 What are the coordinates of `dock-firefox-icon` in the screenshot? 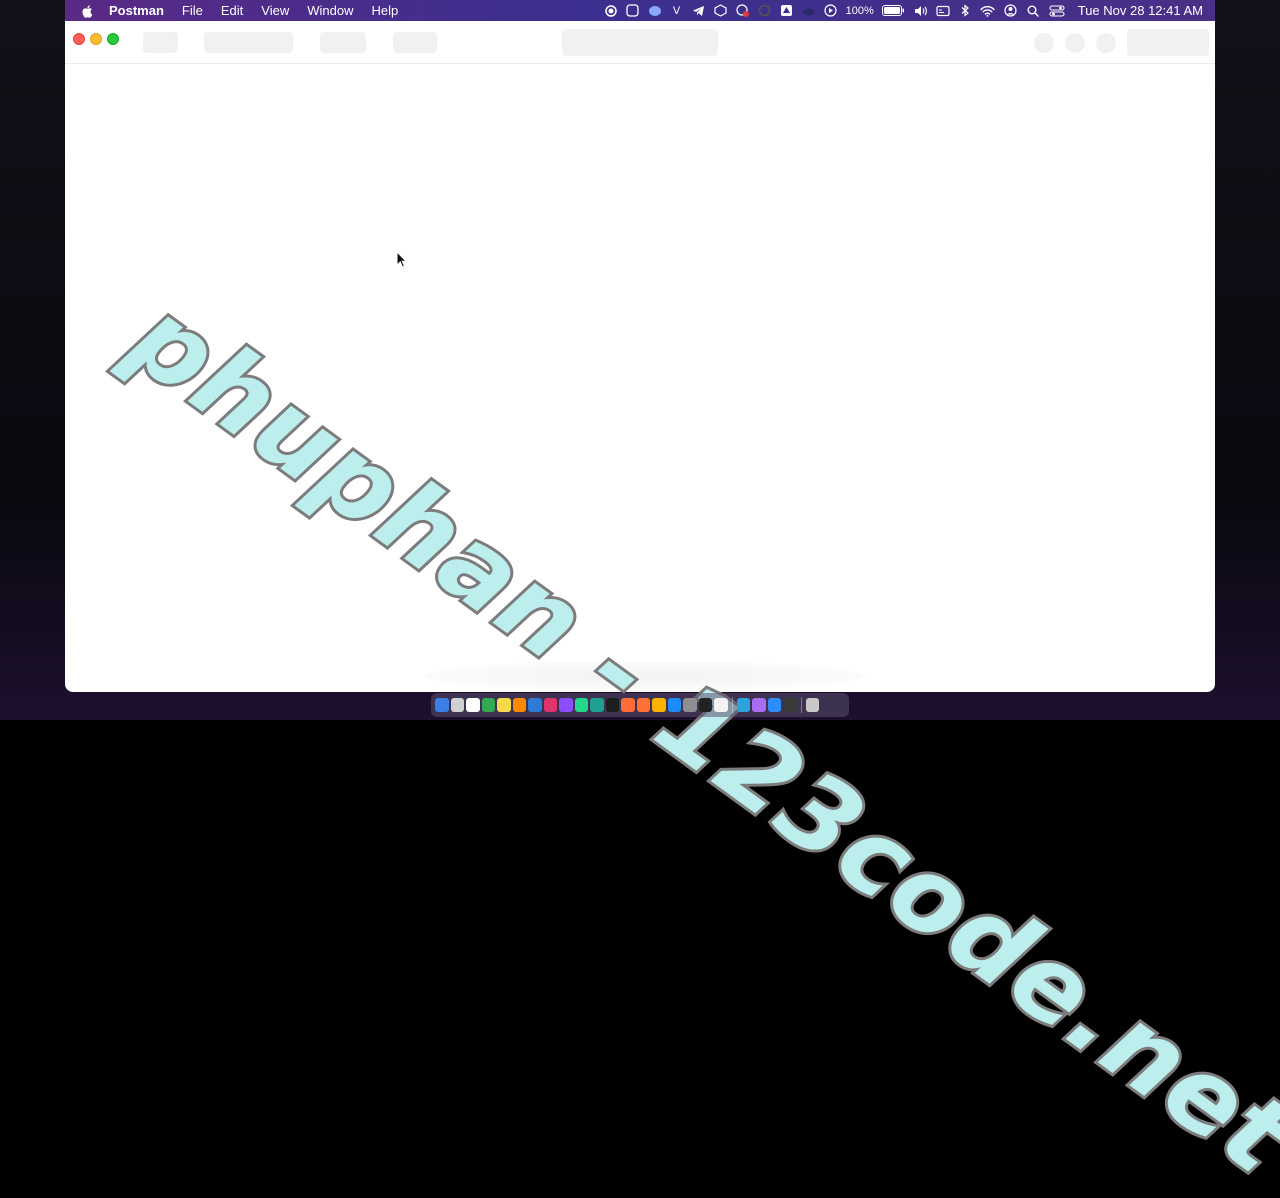 It's located at (643, 705).